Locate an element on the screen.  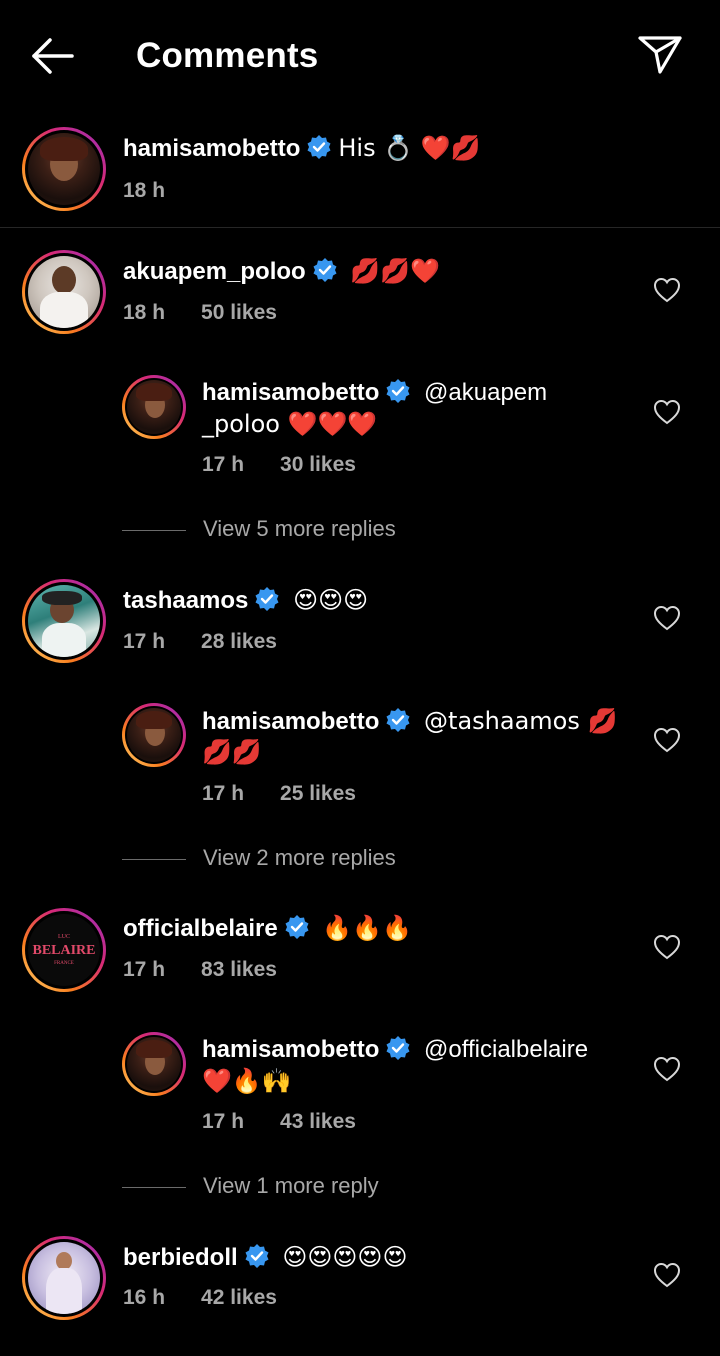
comment-meta: 17 h 43 likes is located at coordinates (297, 1122).